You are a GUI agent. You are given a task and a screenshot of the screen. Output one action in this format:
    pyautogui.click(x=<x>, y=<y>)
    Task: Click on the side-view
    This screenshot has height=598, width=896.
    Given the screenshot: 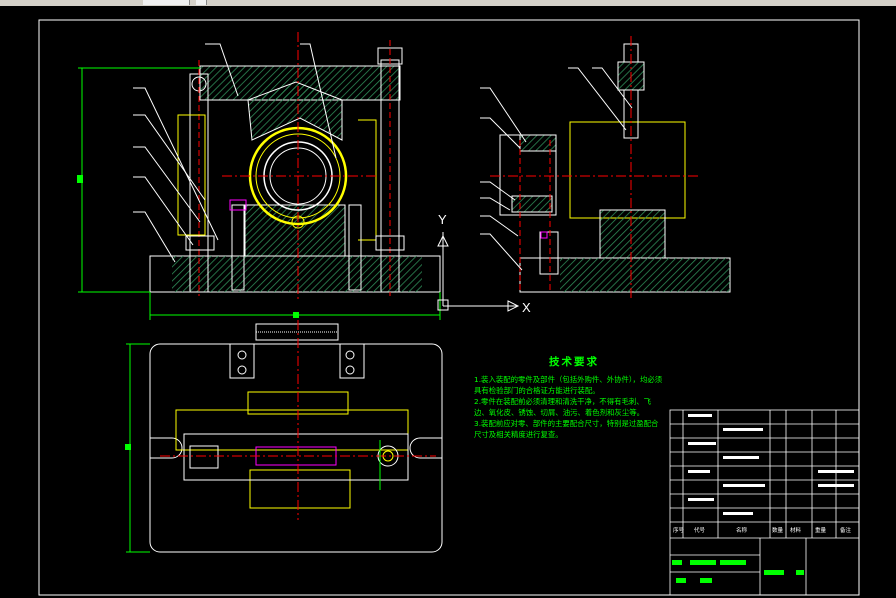 What is the action you would take?
    pyautogui.click(x=605, y=168)
    